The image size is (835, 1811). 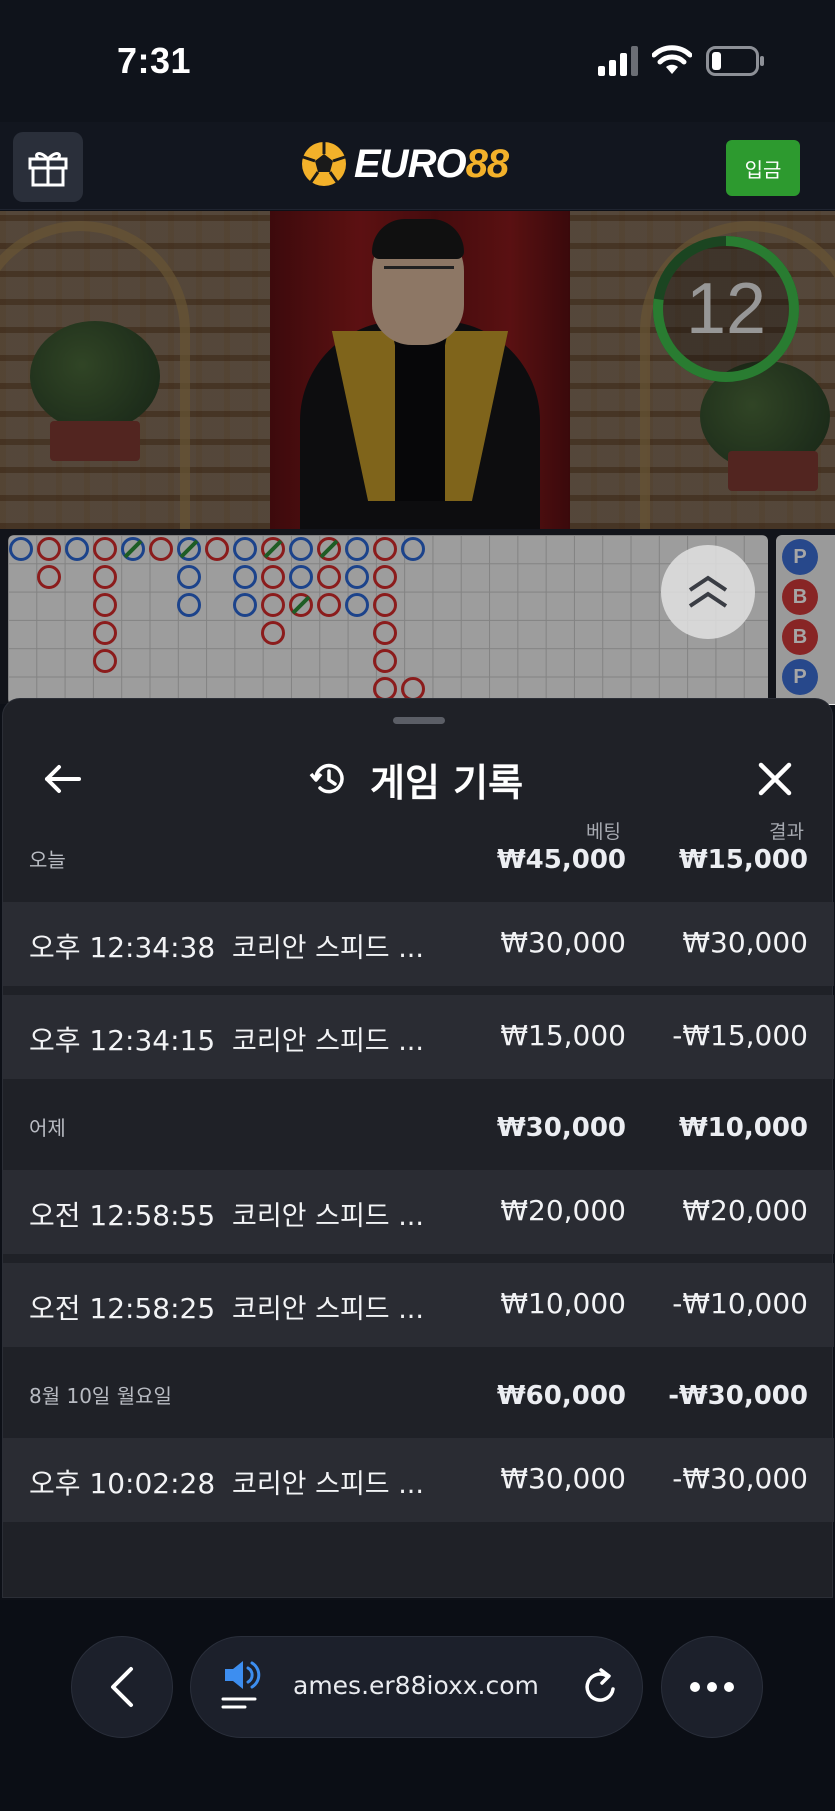 I want to click on reload-icon, so click(x=601, y=1687).